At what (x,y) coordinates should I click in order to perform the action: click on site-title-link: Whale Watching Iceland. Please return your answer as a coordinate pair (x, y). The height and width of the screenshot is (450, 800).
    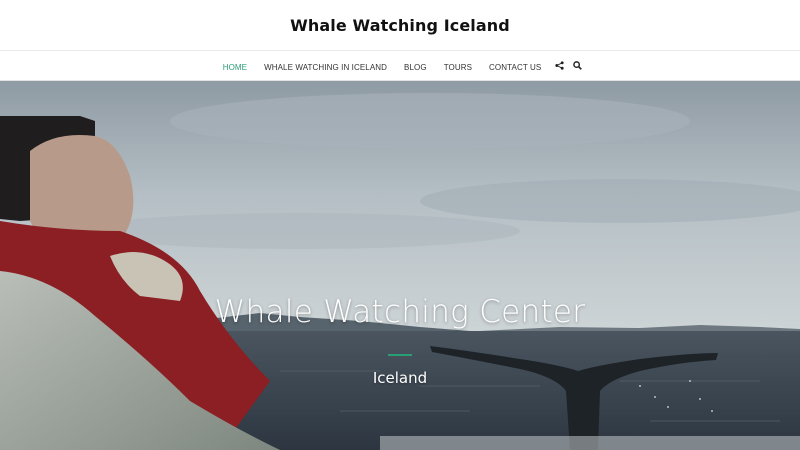
    Looking at the image, I should click on (400, 25).